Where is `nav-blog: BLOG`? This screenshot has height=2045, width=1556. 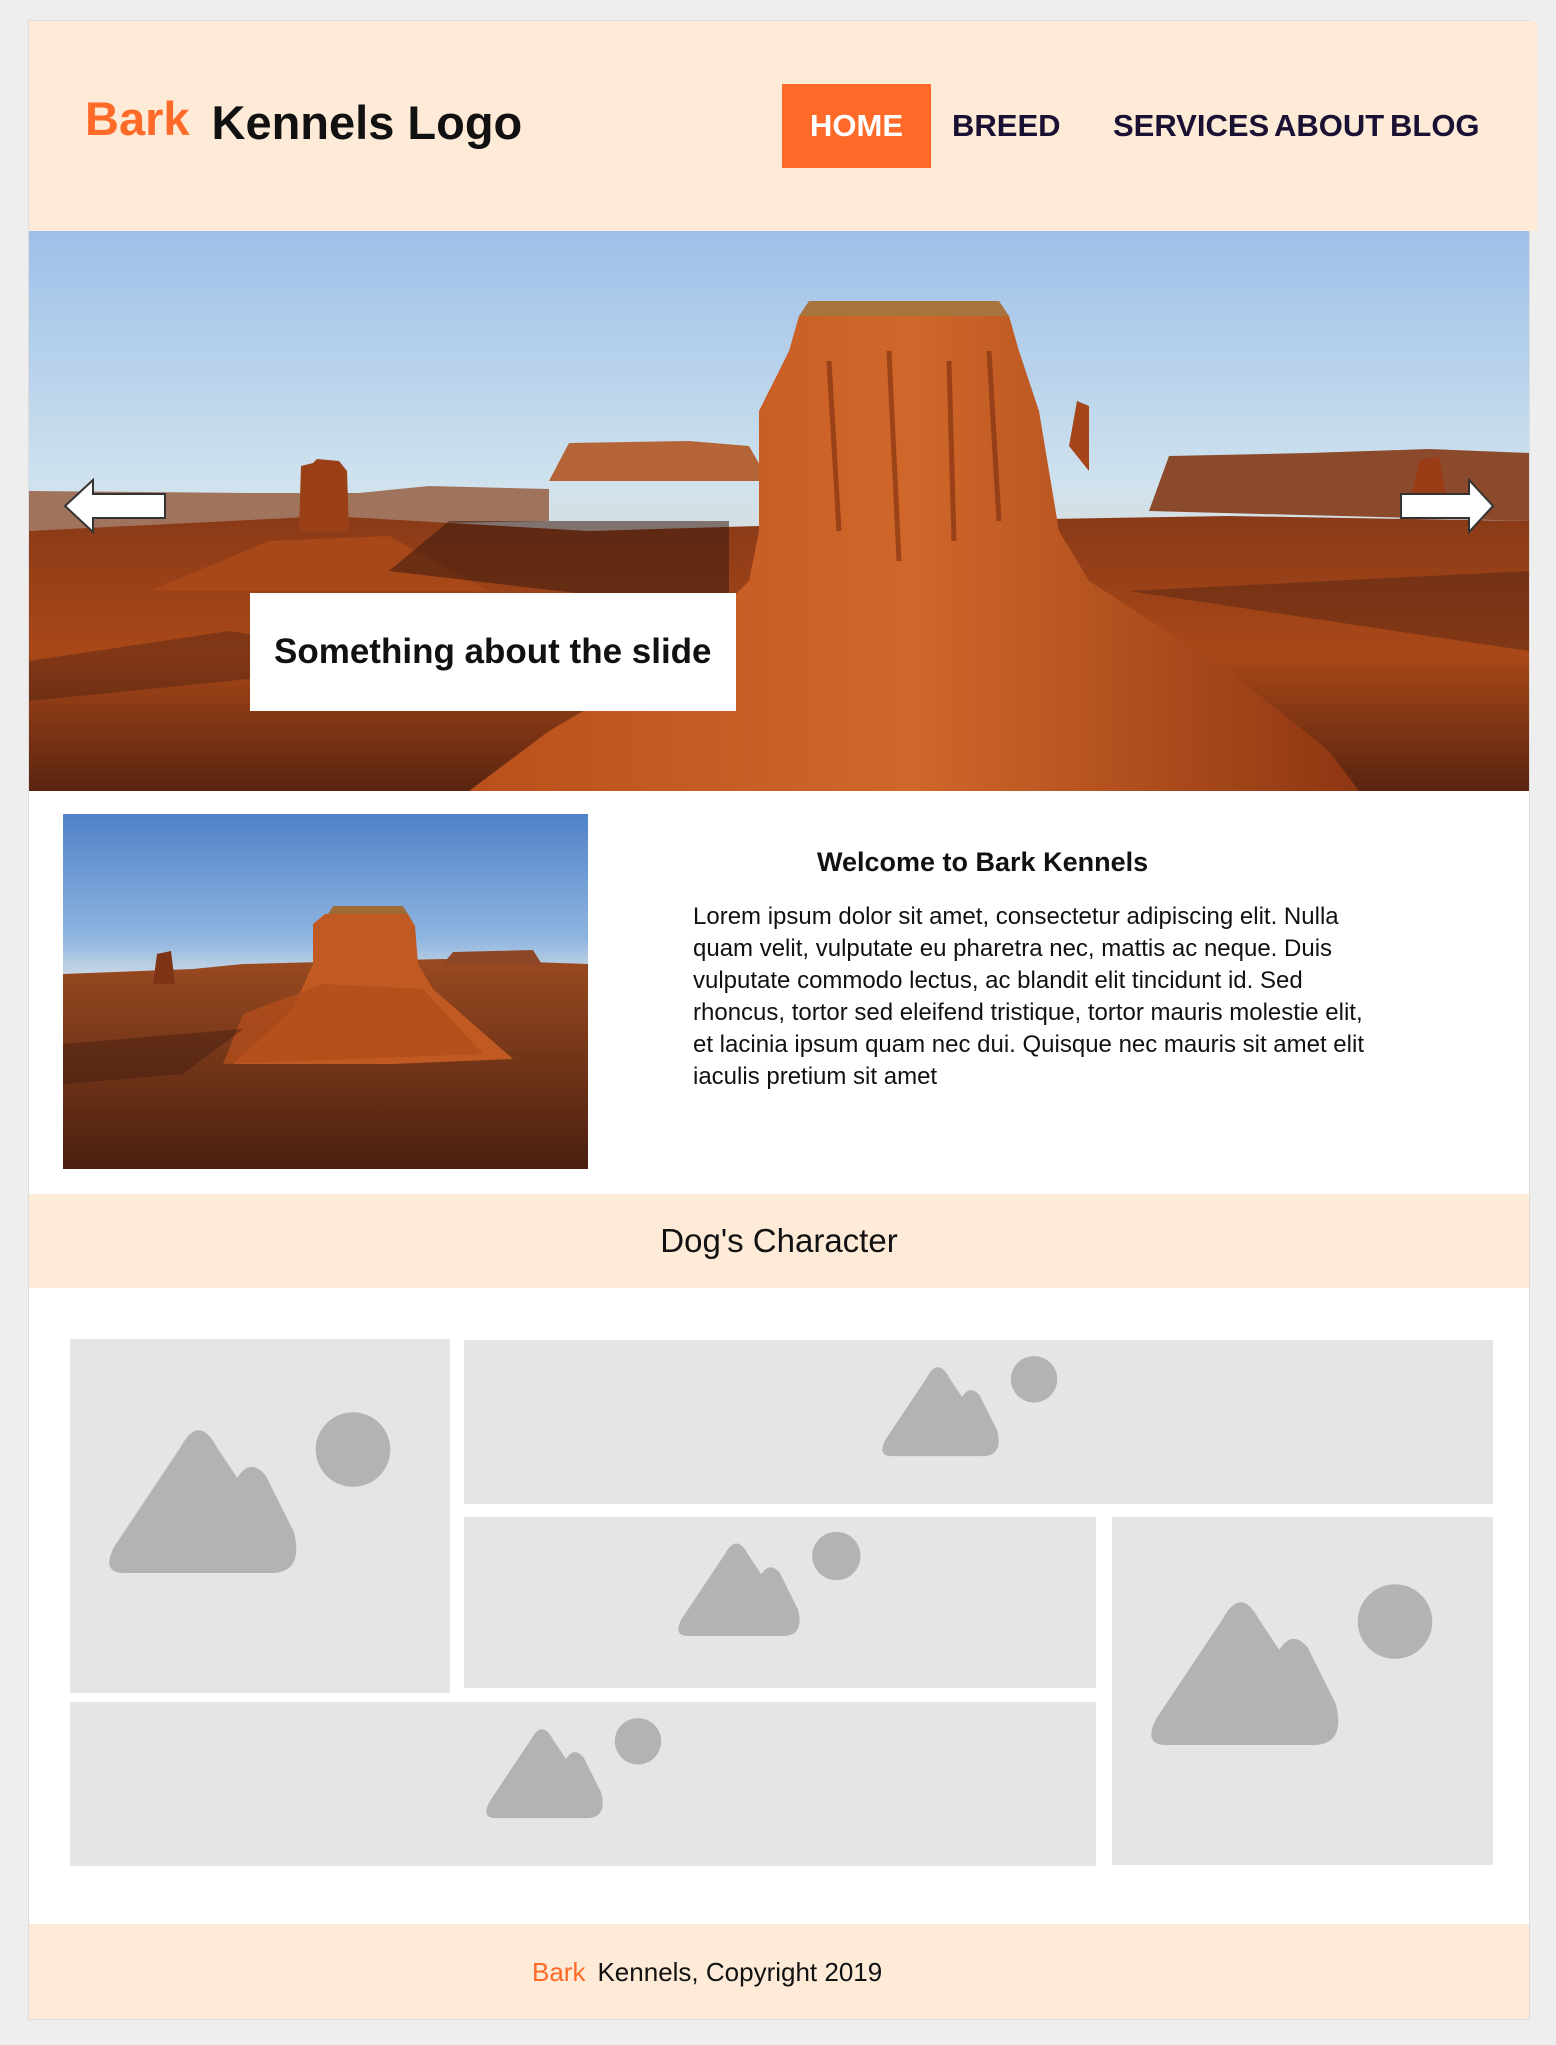 nav-blog: BLOG is located at coordinates (1435, 126).